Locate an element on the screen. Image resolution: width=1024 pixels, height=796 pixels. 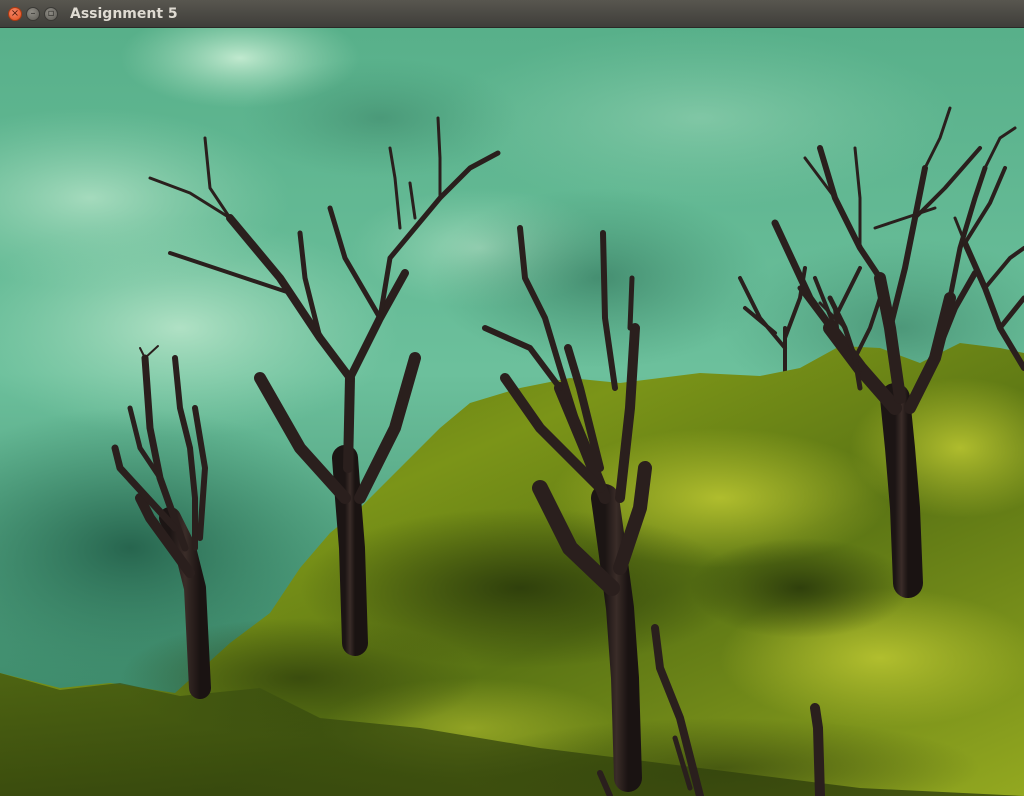
minimize-icon: – is located at coordinates (33, 13).